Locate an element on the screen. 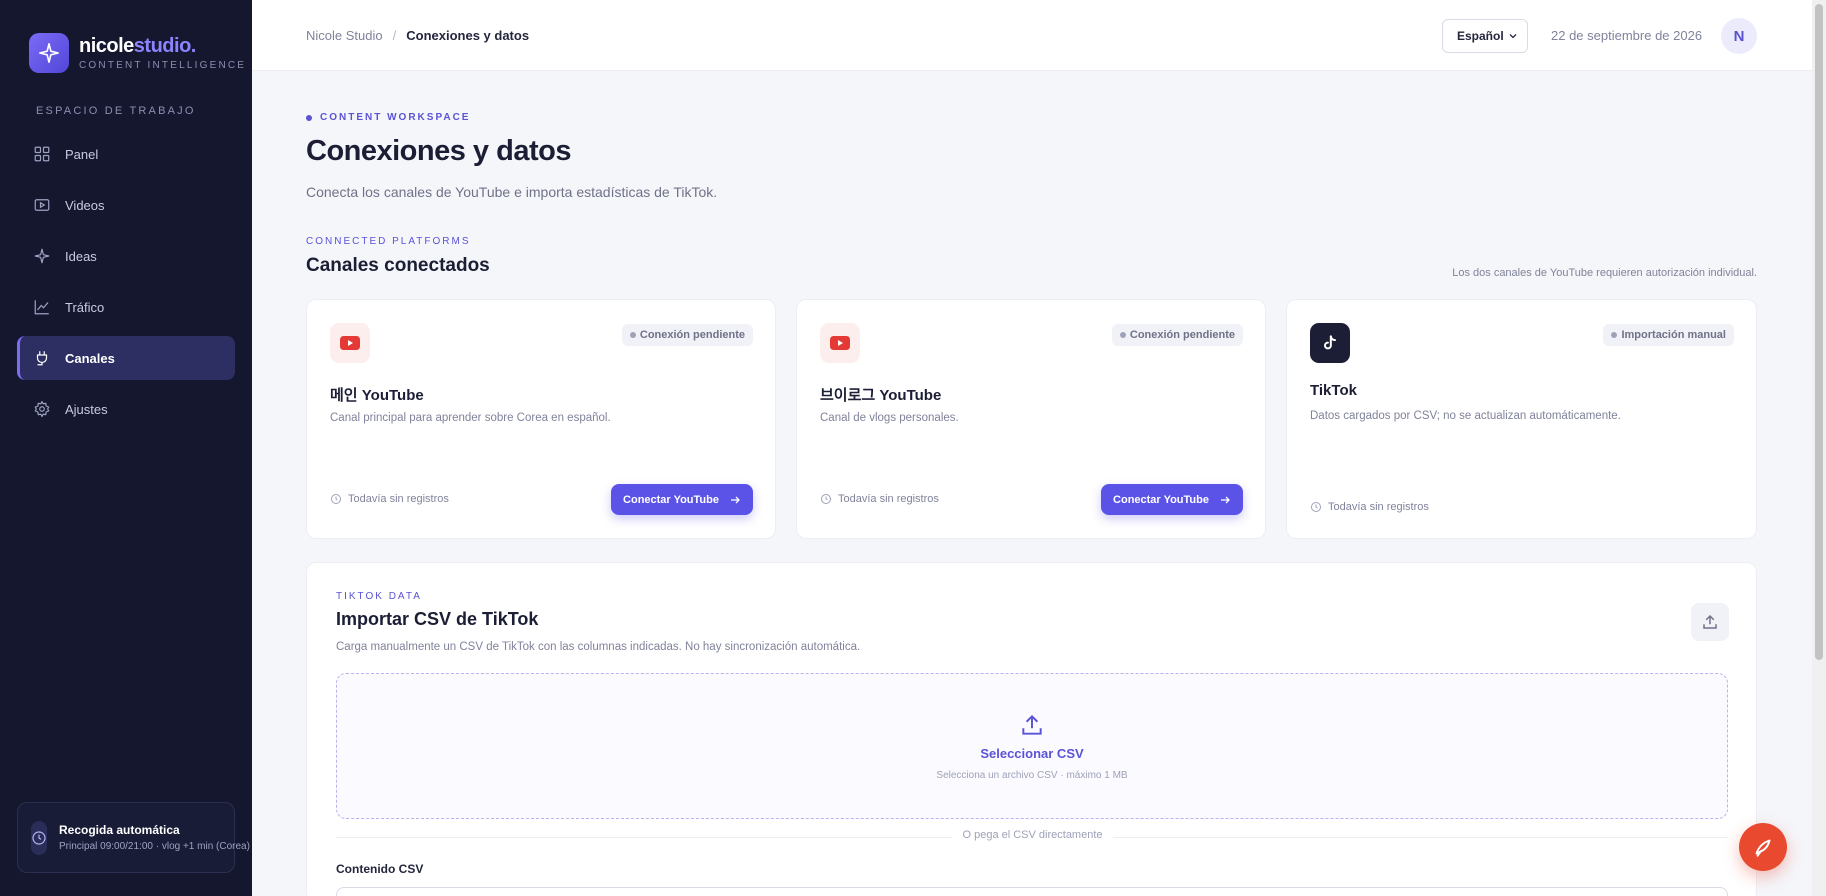 This screenshot has width=1826, height=896. sidebar-item-label: Canales is located at coordinates (90, 358).